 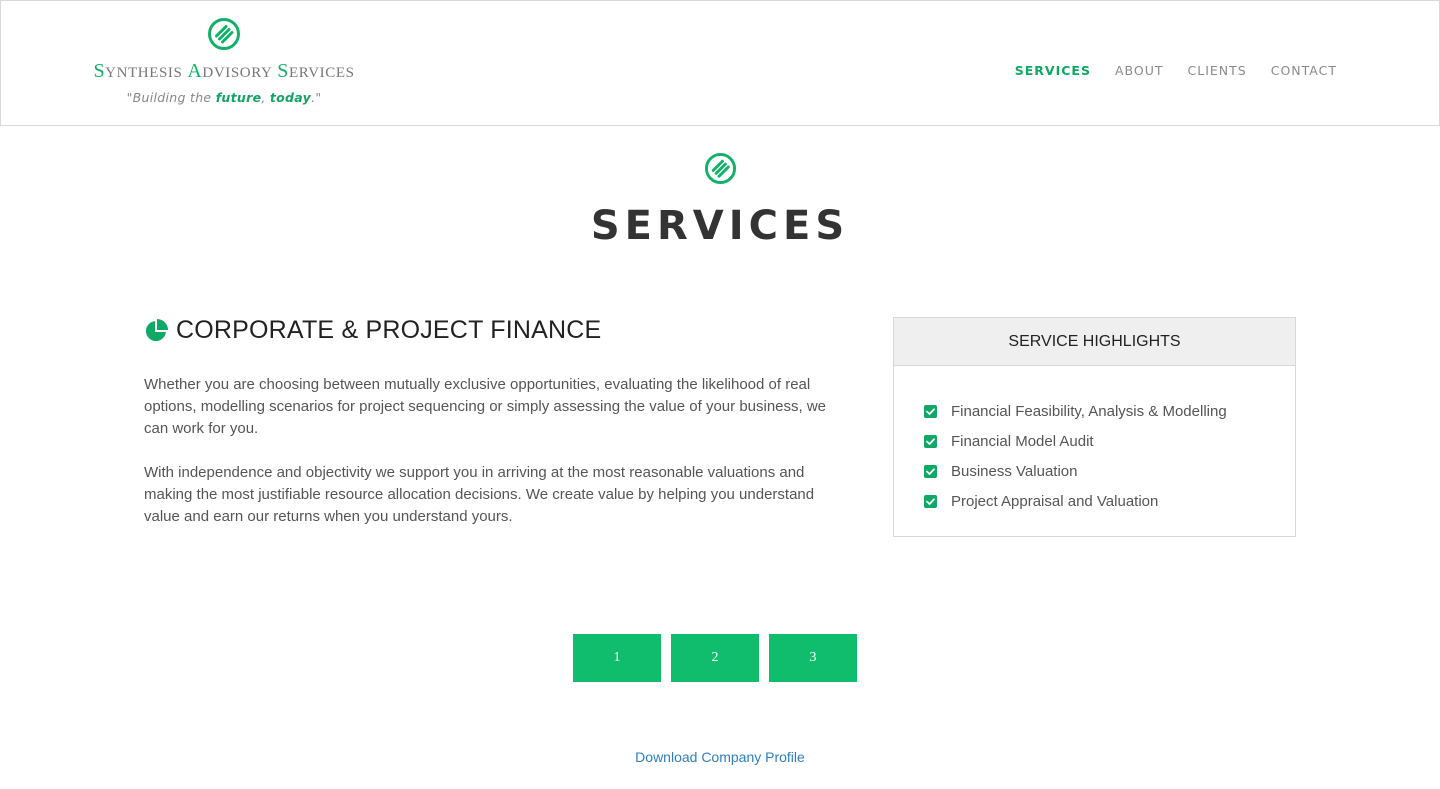 I want to click on download-container: Download Company Profile, so click(x=720, y=758).